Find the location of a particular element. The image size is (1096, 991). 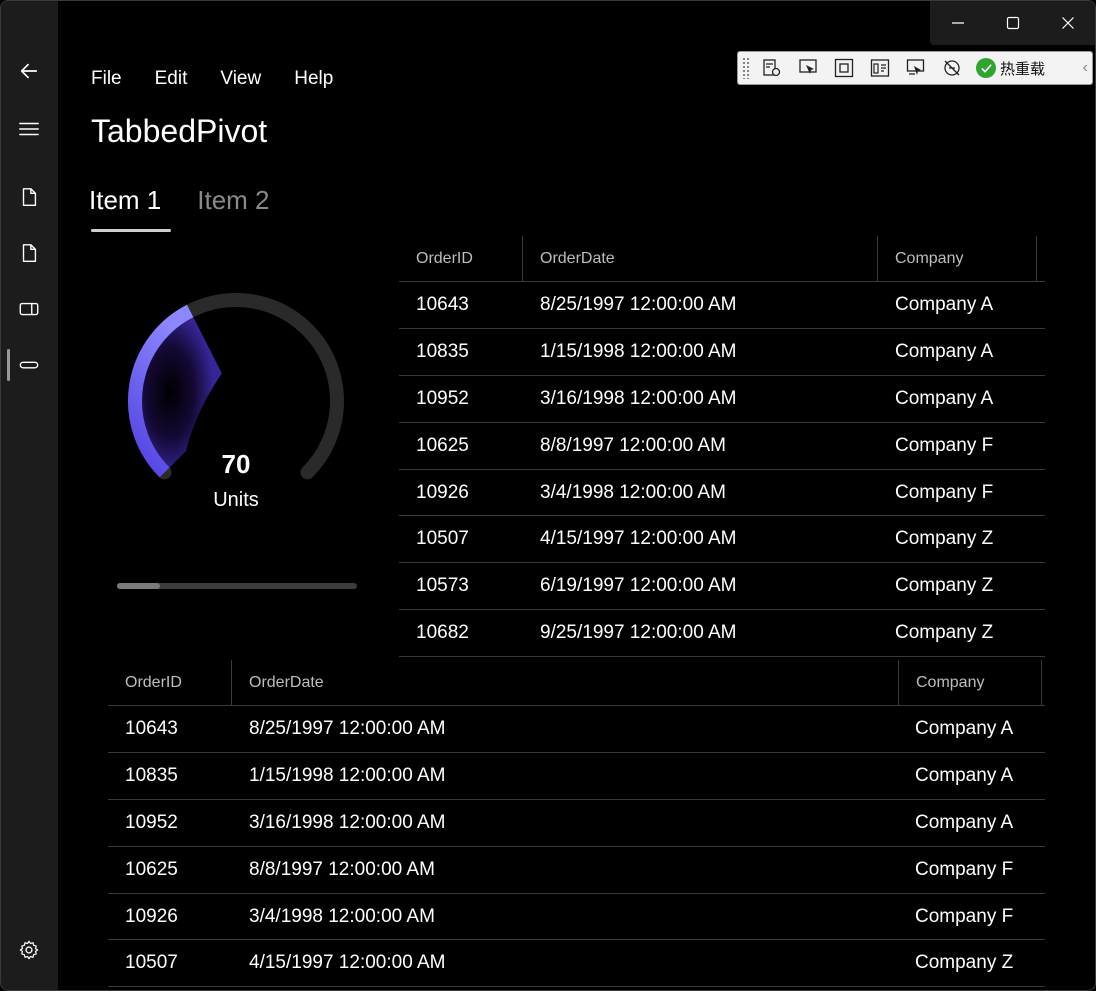

binding-failures-icon is located at coordinates (952, 68).